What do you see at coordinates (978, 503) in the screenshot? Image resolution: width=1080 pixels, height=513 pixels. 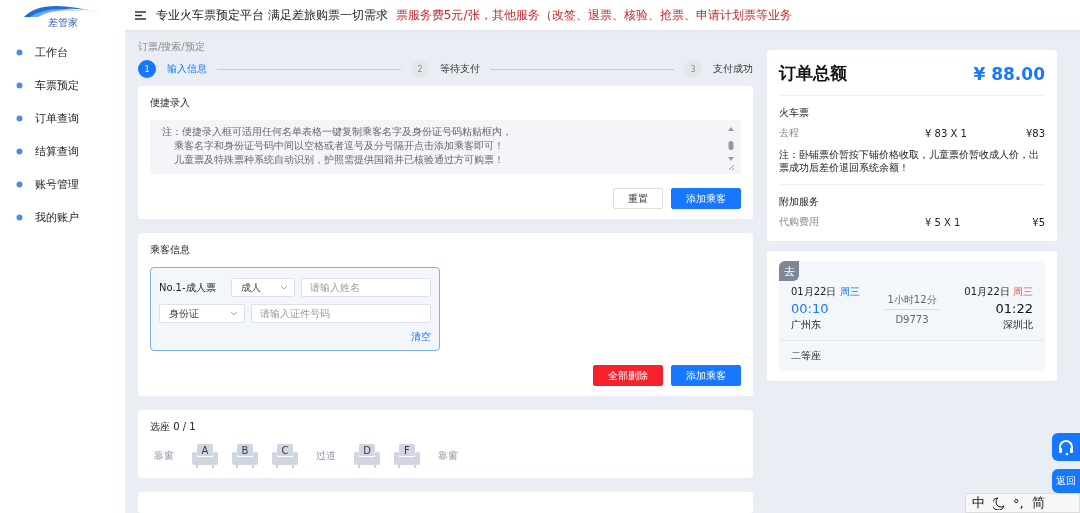 I see `ime-mode: 中` at bounding box center [978, 503].